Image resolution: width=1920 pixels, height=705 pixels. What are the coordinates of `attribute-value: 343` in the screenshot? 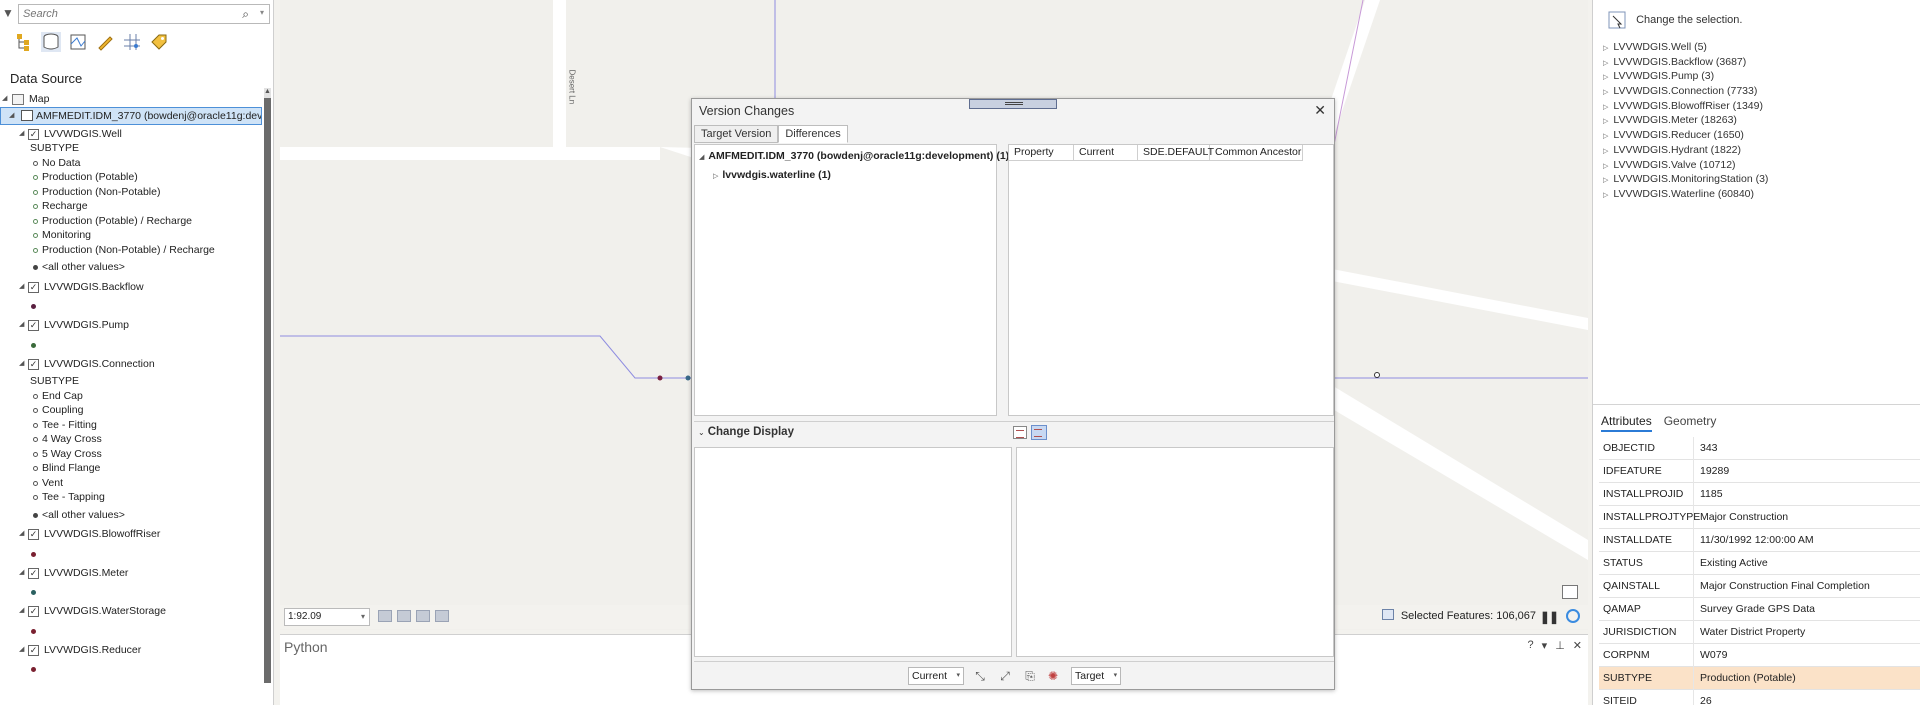 It's located at (1705, 448).